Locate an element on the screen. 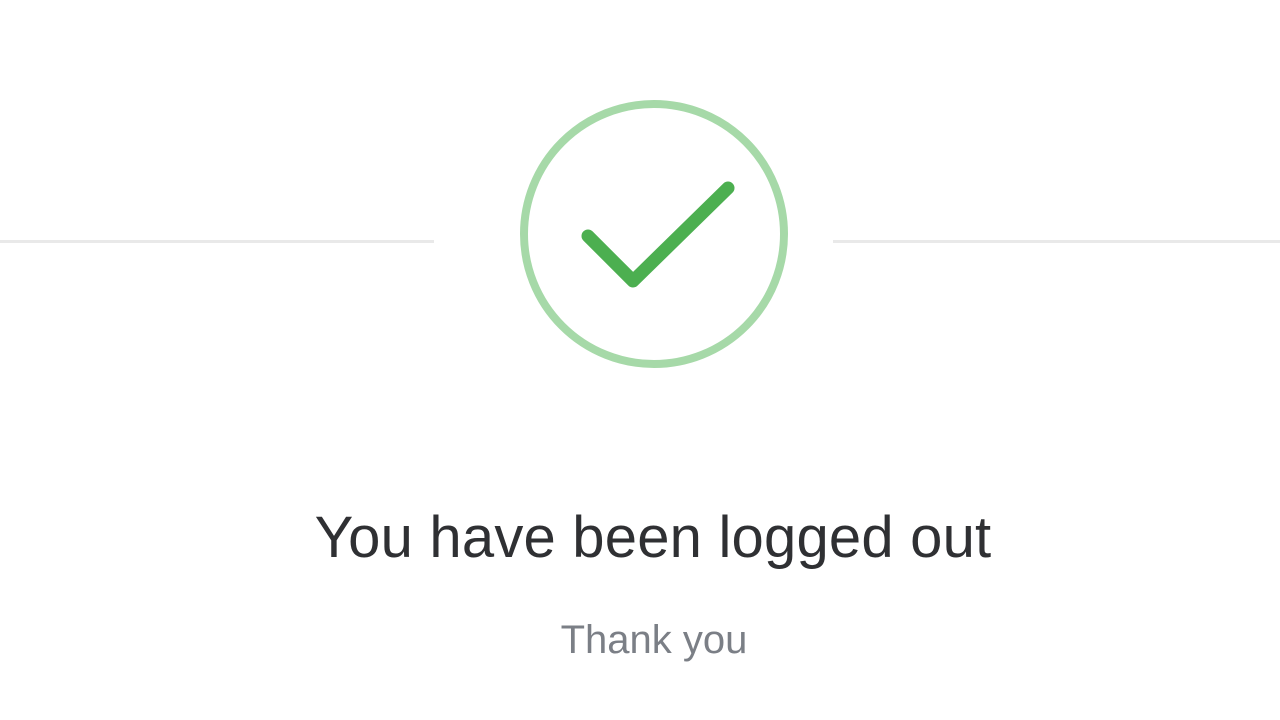 The width and height of the screenshot is (1280, 720). page-subtitle: Thank you is located at coordinates (654, 640).